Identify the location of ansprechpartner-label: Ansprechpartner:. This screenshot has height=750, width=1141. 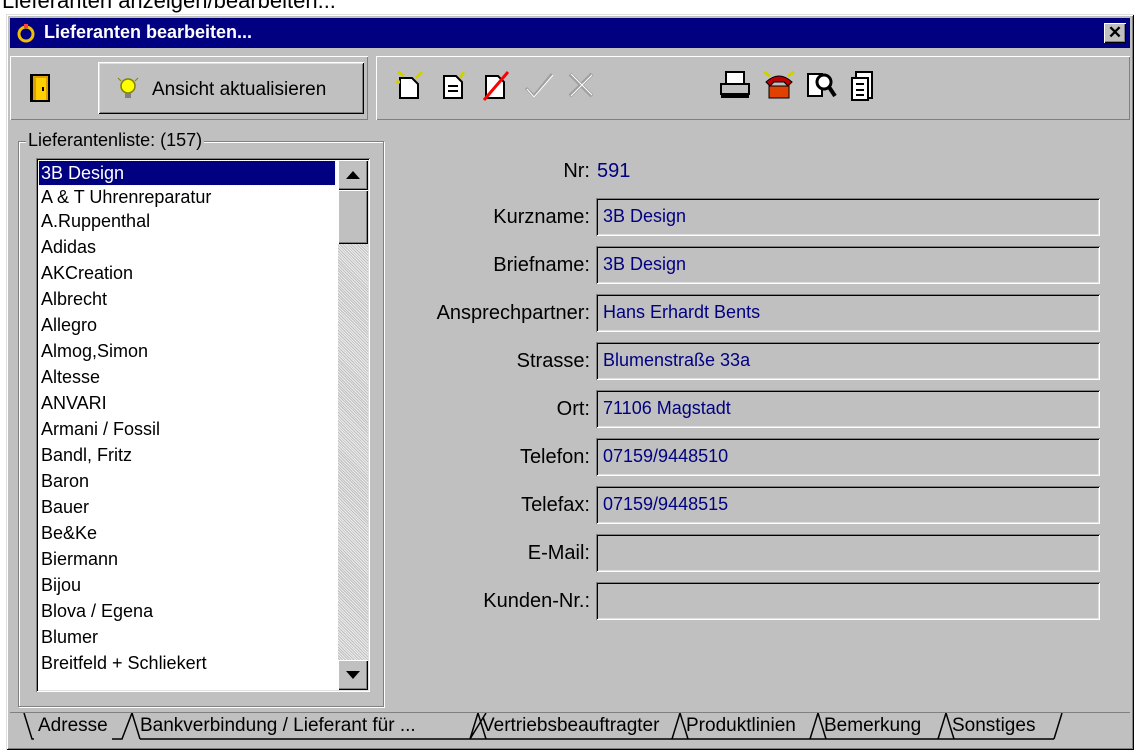
(513, 313).